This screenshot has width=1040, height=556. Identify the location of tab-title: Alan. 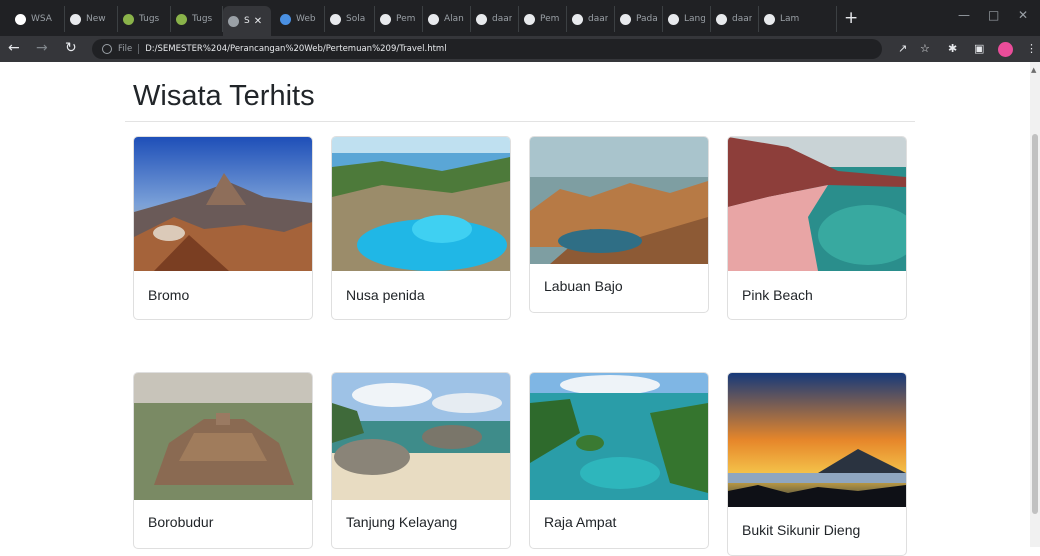
(454, 19).